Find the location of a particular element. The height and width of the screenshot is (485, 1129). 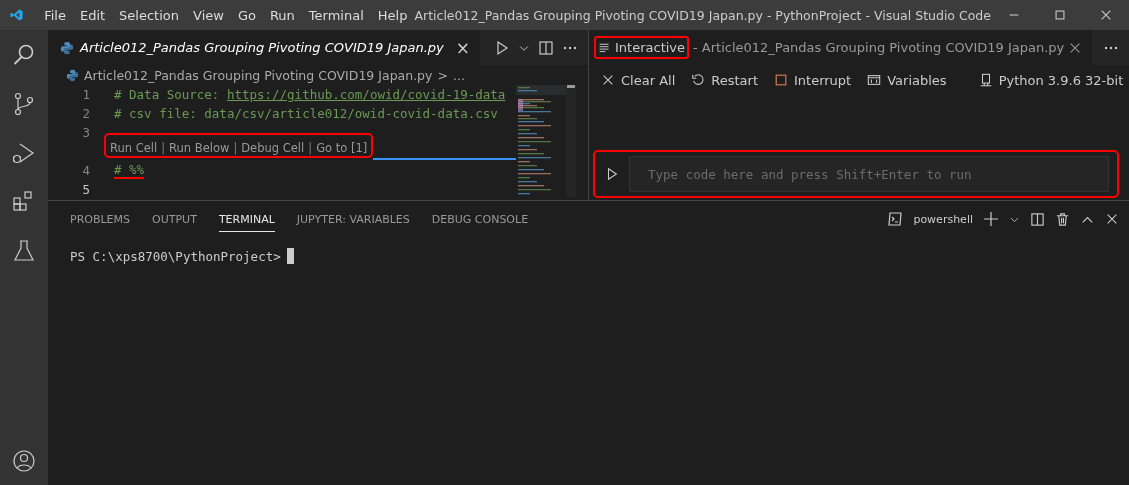

code-link: https://github.com/owid/covid-19-data is located at coordinates (366, 94).